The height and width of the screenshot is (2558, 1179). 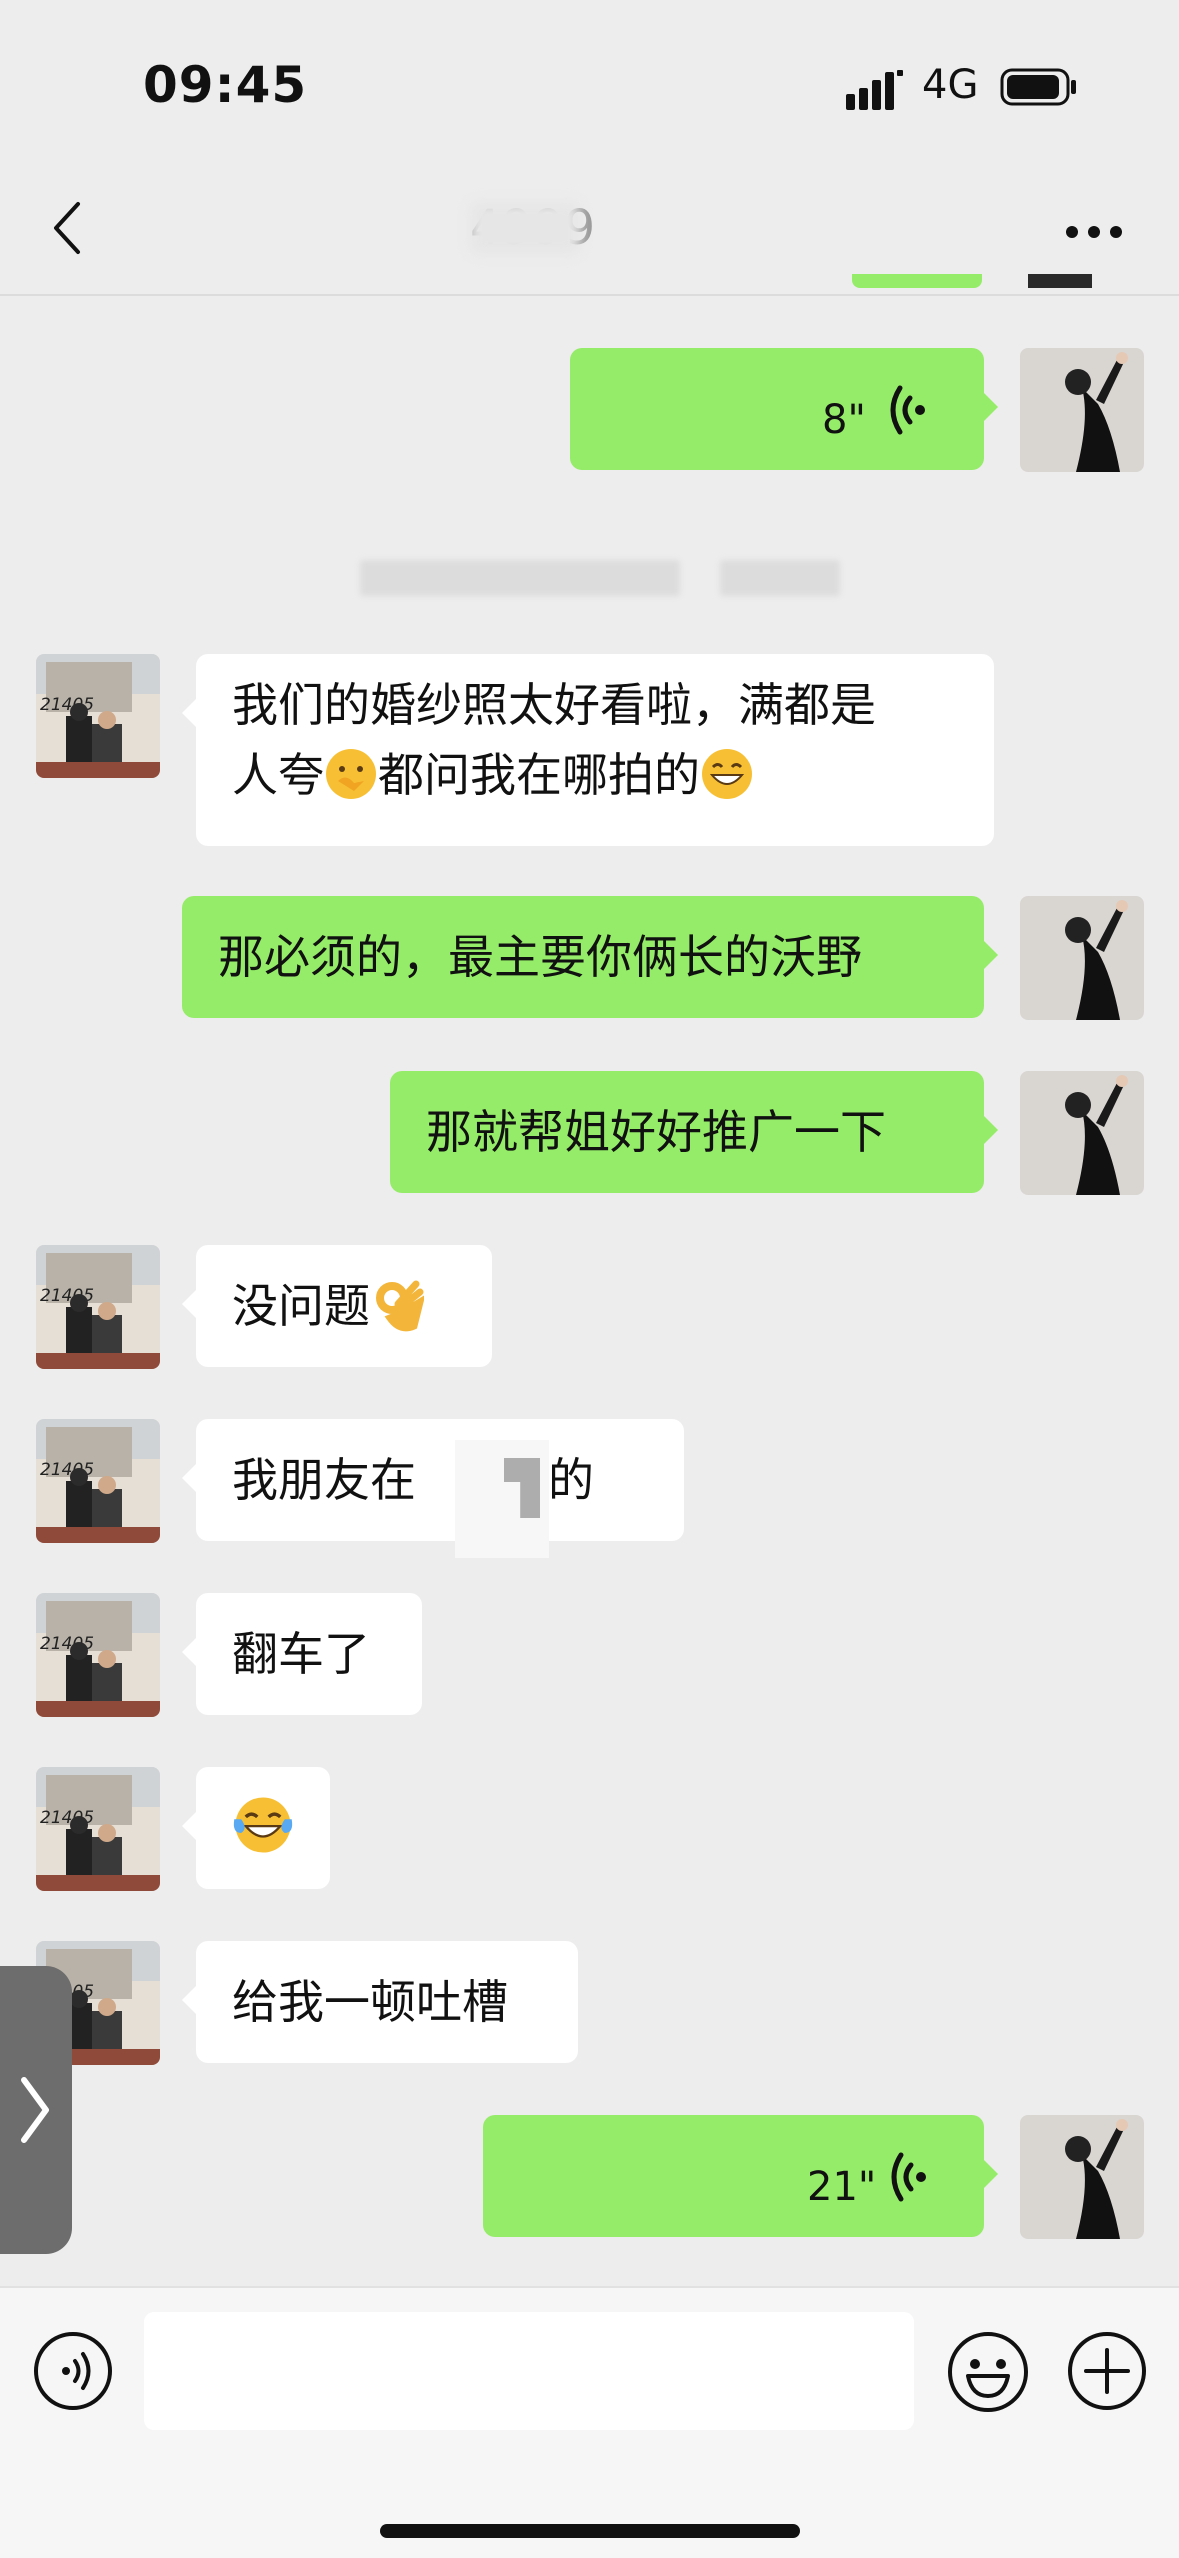 I want to click on message-text: 人夸, so click(x=278, y=775).